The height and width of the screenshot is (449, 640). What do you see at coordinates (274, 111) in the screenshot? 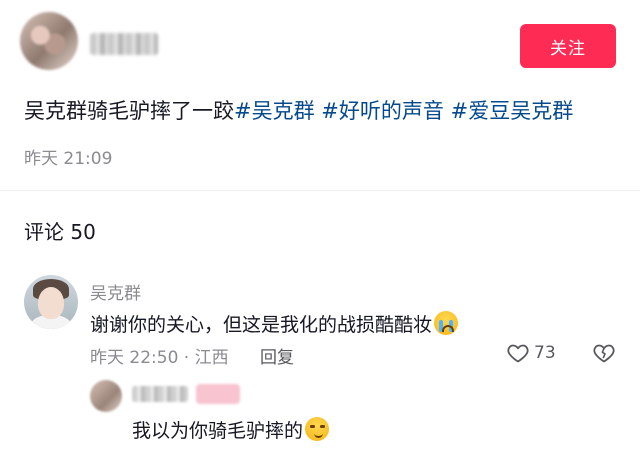
I see `hashtag-link: #吴克群` at bounding box center [274, 111].